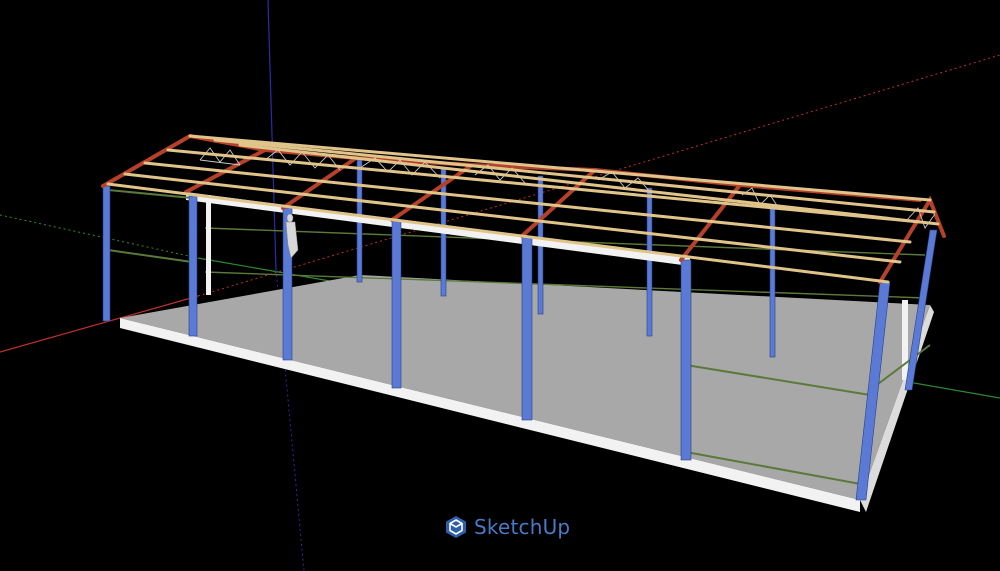  I want to click on white-post-left, so click(208, 245).